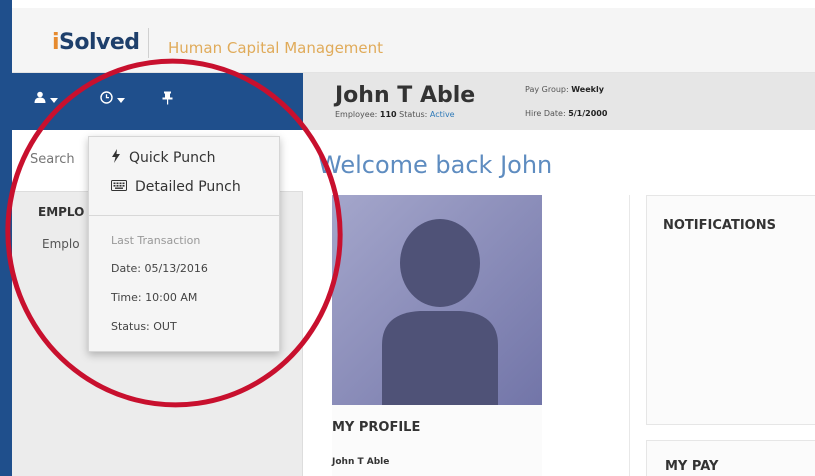 This screenshot has height=476, width=815. What do you see at coordinates (588, 113) in the screenshot?
I see `hire-date-value: 5/1/2000` at bounding box center [588, 113].